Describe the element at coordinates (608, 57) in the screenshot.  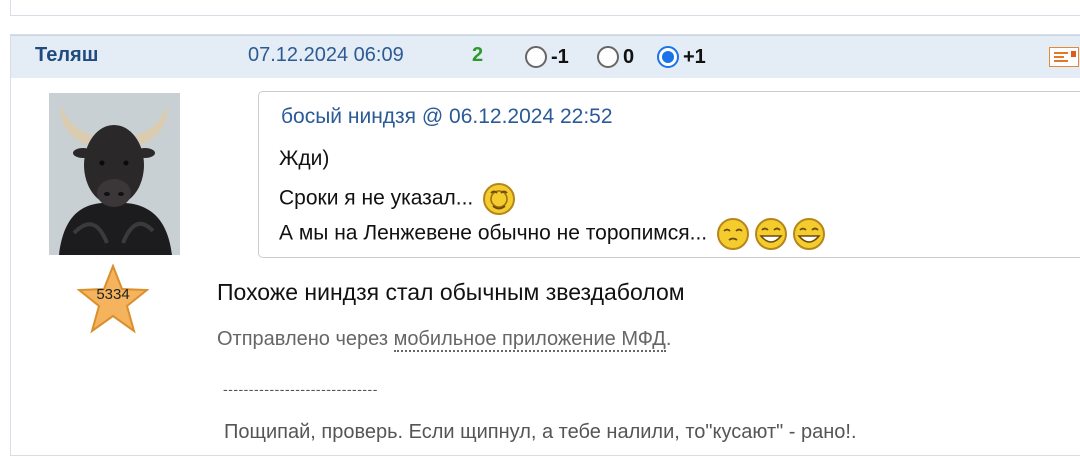
I see `radio-zero` at that location.